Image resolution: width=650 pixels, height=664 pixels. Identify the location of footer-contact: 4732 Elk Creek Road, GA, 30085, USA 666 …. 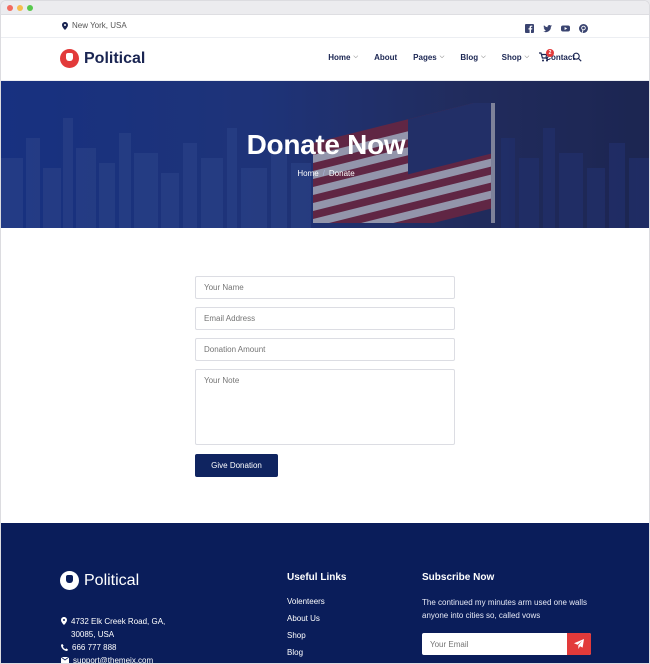
(113, 639).